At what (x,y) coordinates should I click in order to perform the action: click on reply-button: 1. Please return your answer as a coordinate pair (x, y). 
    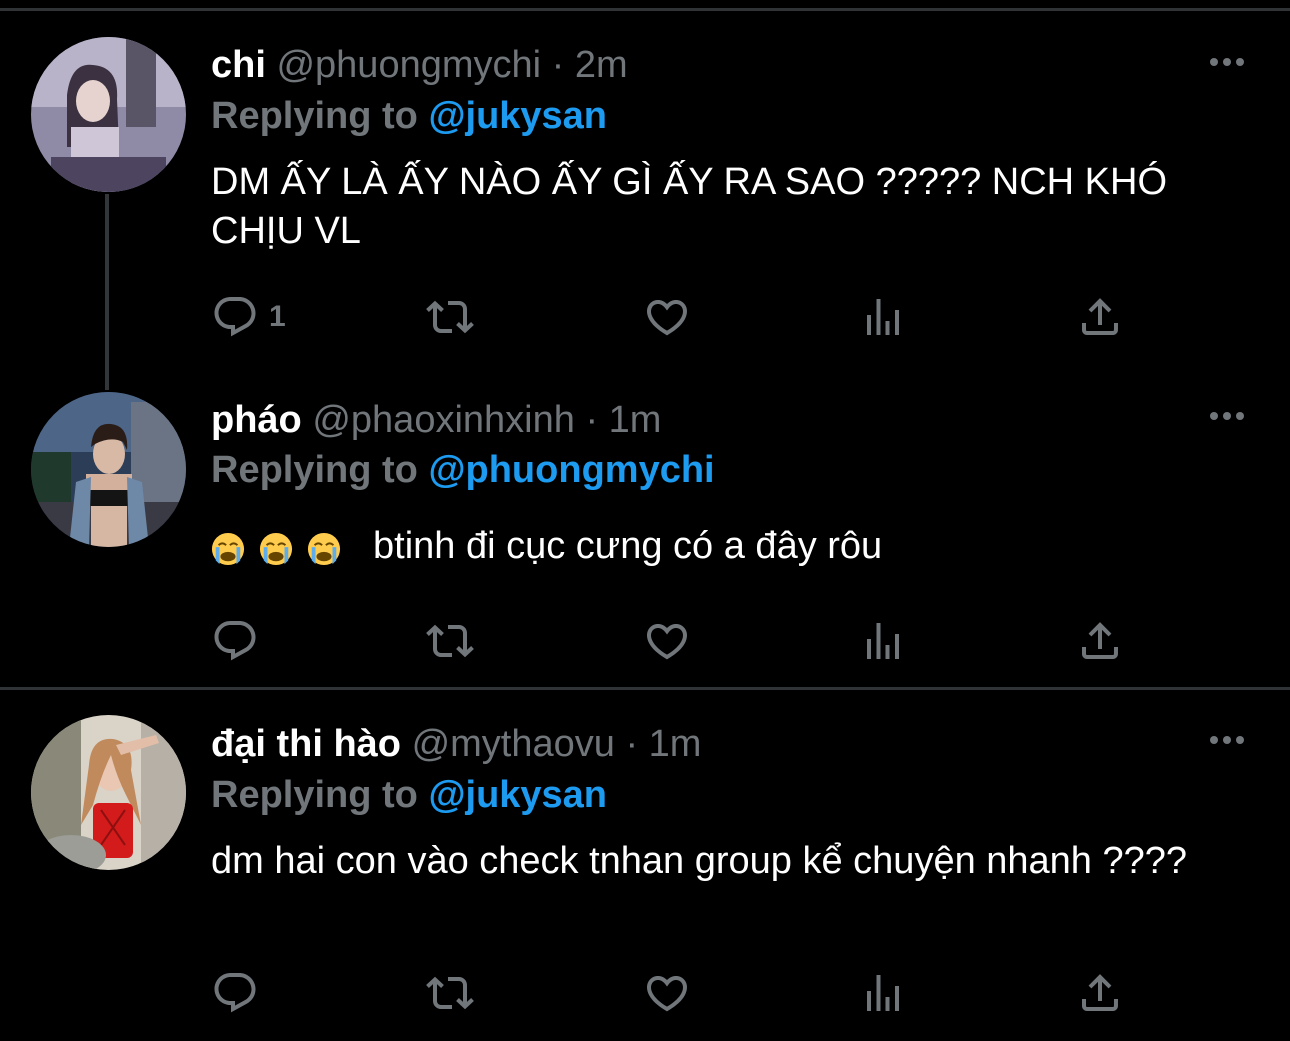
    Looking at the image, I should click on (248, 317).